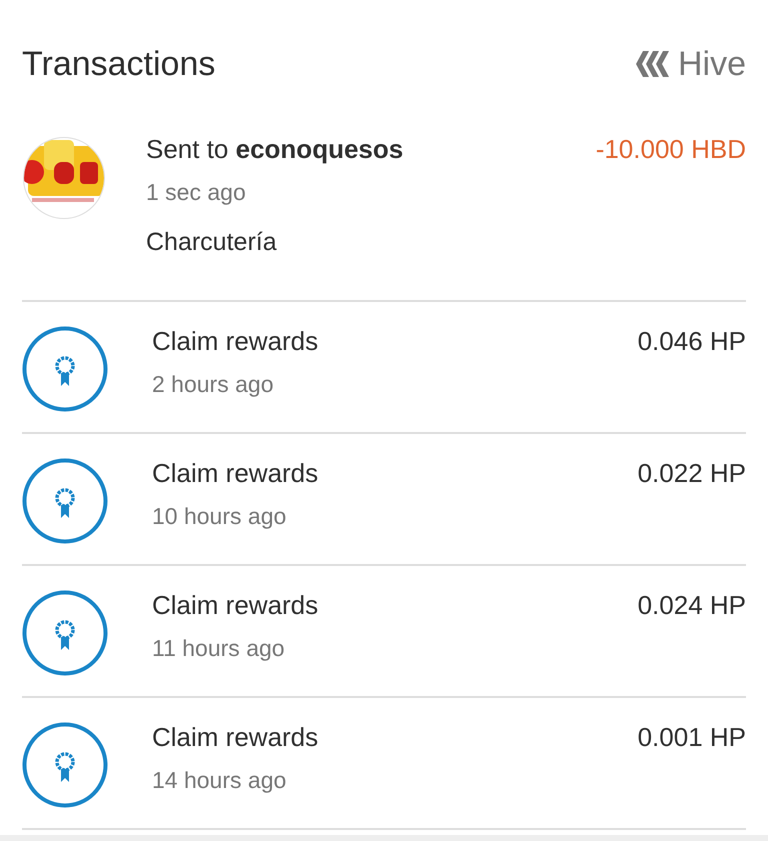  I want to click on transaction-time: 1 sec ago, so click(196, 192).